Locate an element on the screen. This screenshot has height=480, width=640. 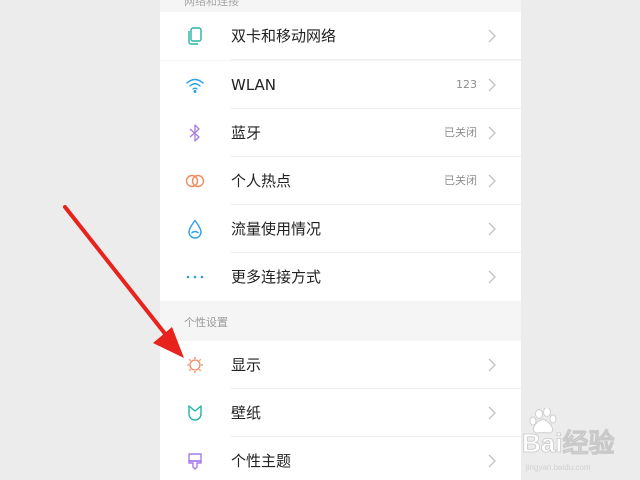
watermark-text: Bai经验 is located at coordinates (568, 443).